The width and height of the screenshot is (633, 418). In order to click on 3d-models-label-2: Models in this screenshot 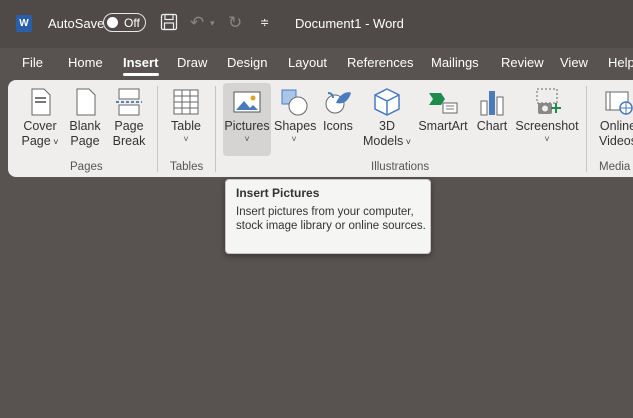, I will do `click(383, 141)`.